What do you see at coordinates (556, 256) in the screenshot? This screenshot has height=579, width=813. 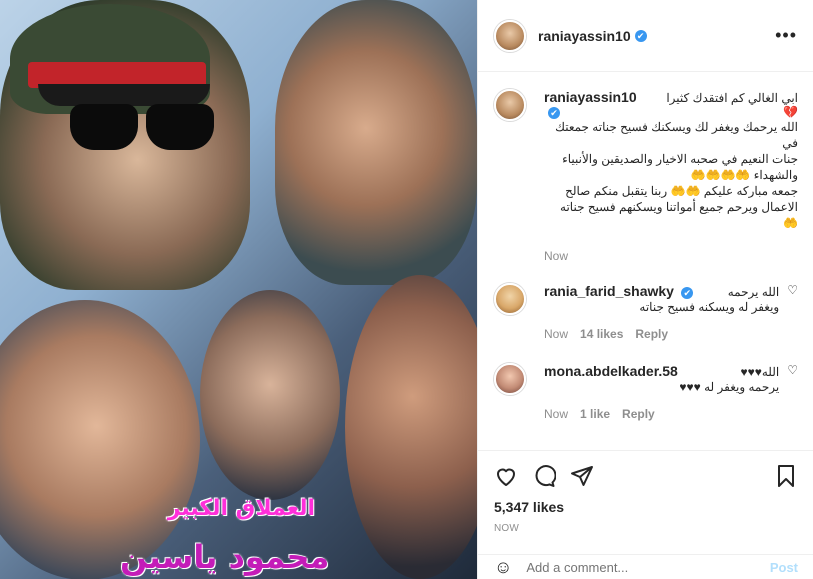 I see `caption-time: Now` at bounding box center [556, 256].